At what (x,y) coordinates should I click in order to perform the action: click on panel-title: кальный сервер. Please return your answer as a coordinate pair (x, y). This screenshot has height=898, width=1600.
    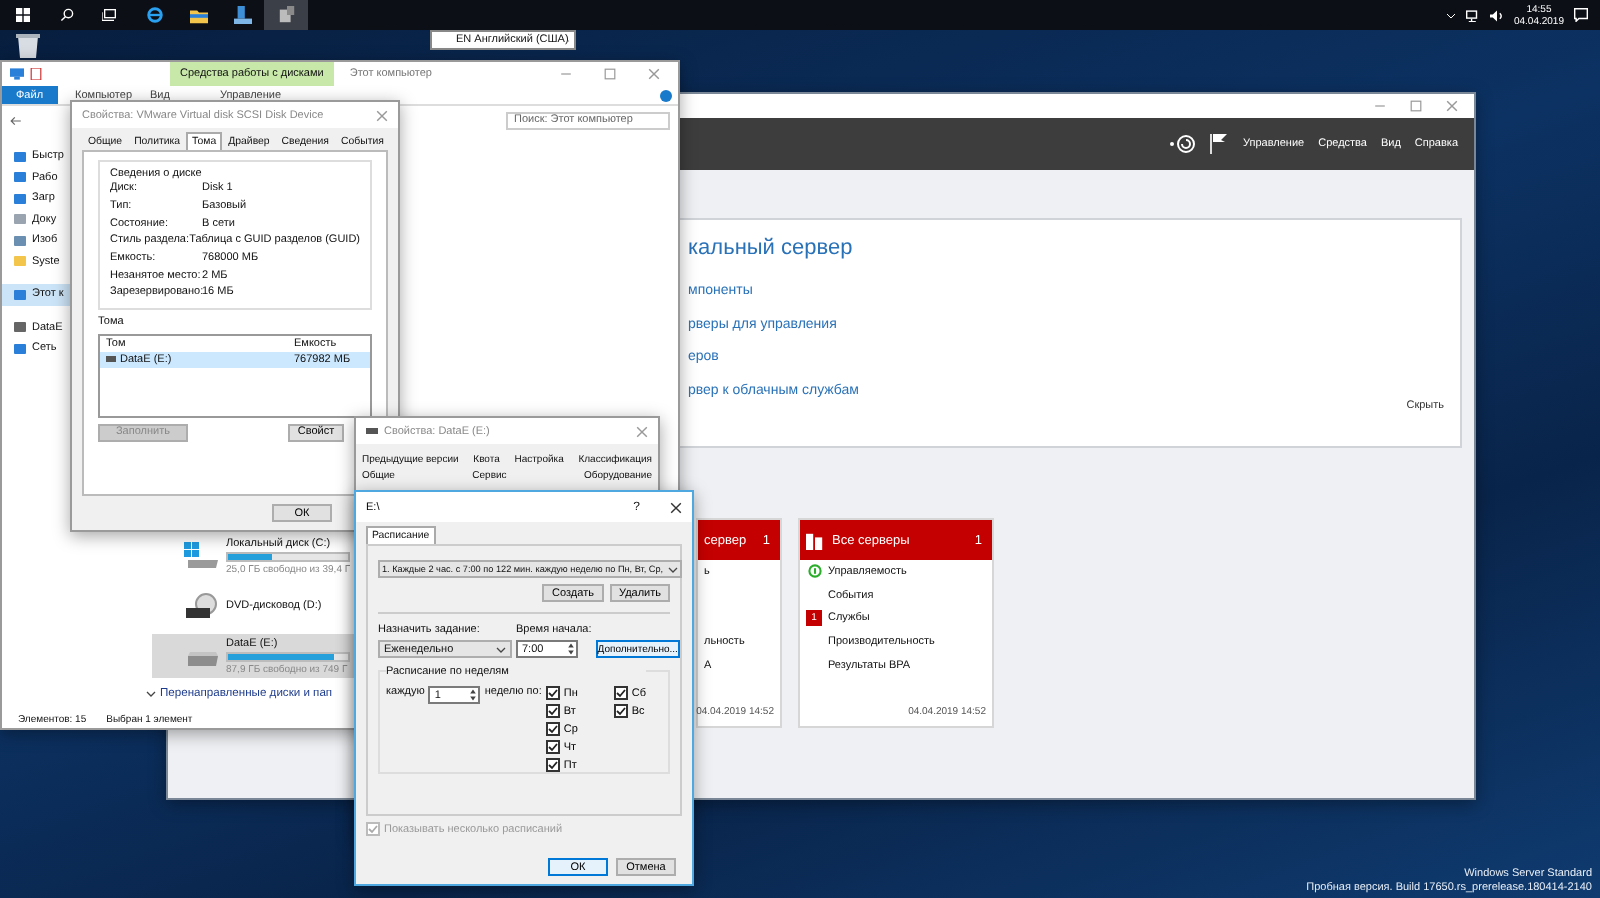
    Looking at the image, I should click on (771, 248).